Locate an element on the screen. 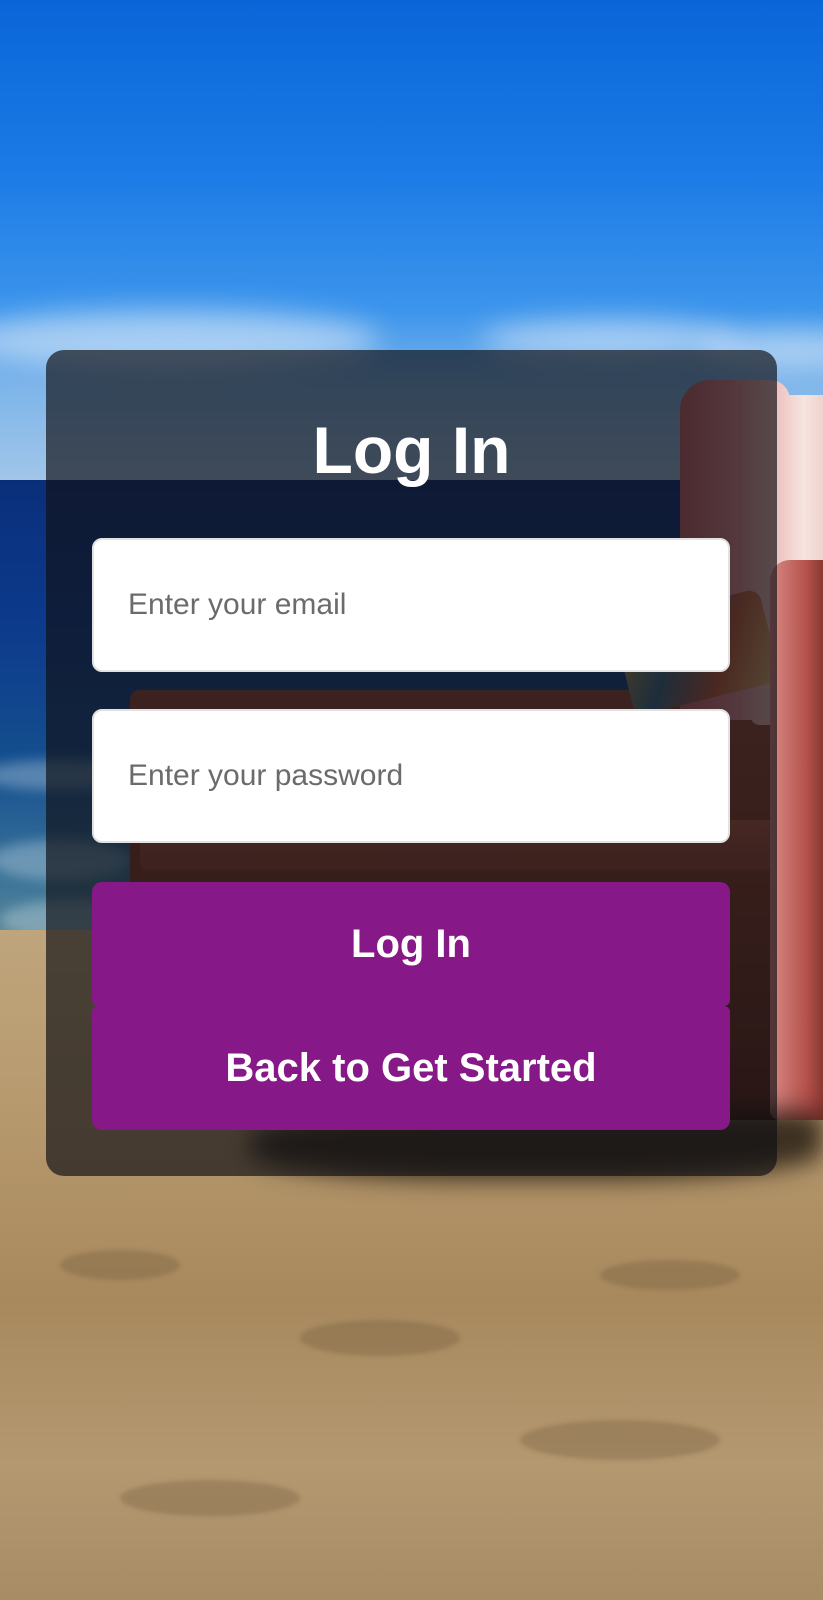  background-armchair-arm is located at coordinates (796, 840).